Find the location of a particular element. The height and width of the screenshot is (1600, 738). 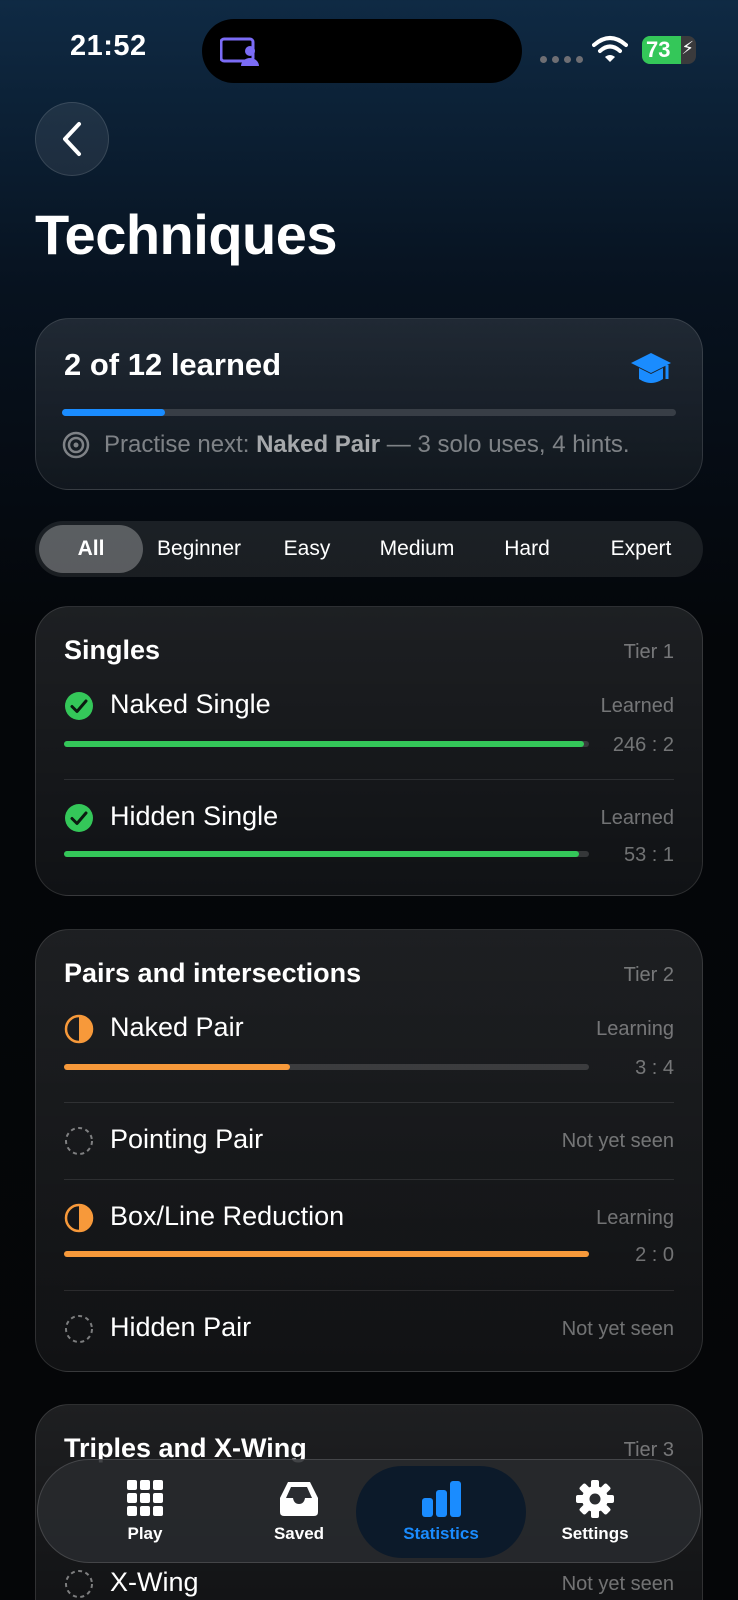

tier-title: Singles is located at coordinates (112, 650).